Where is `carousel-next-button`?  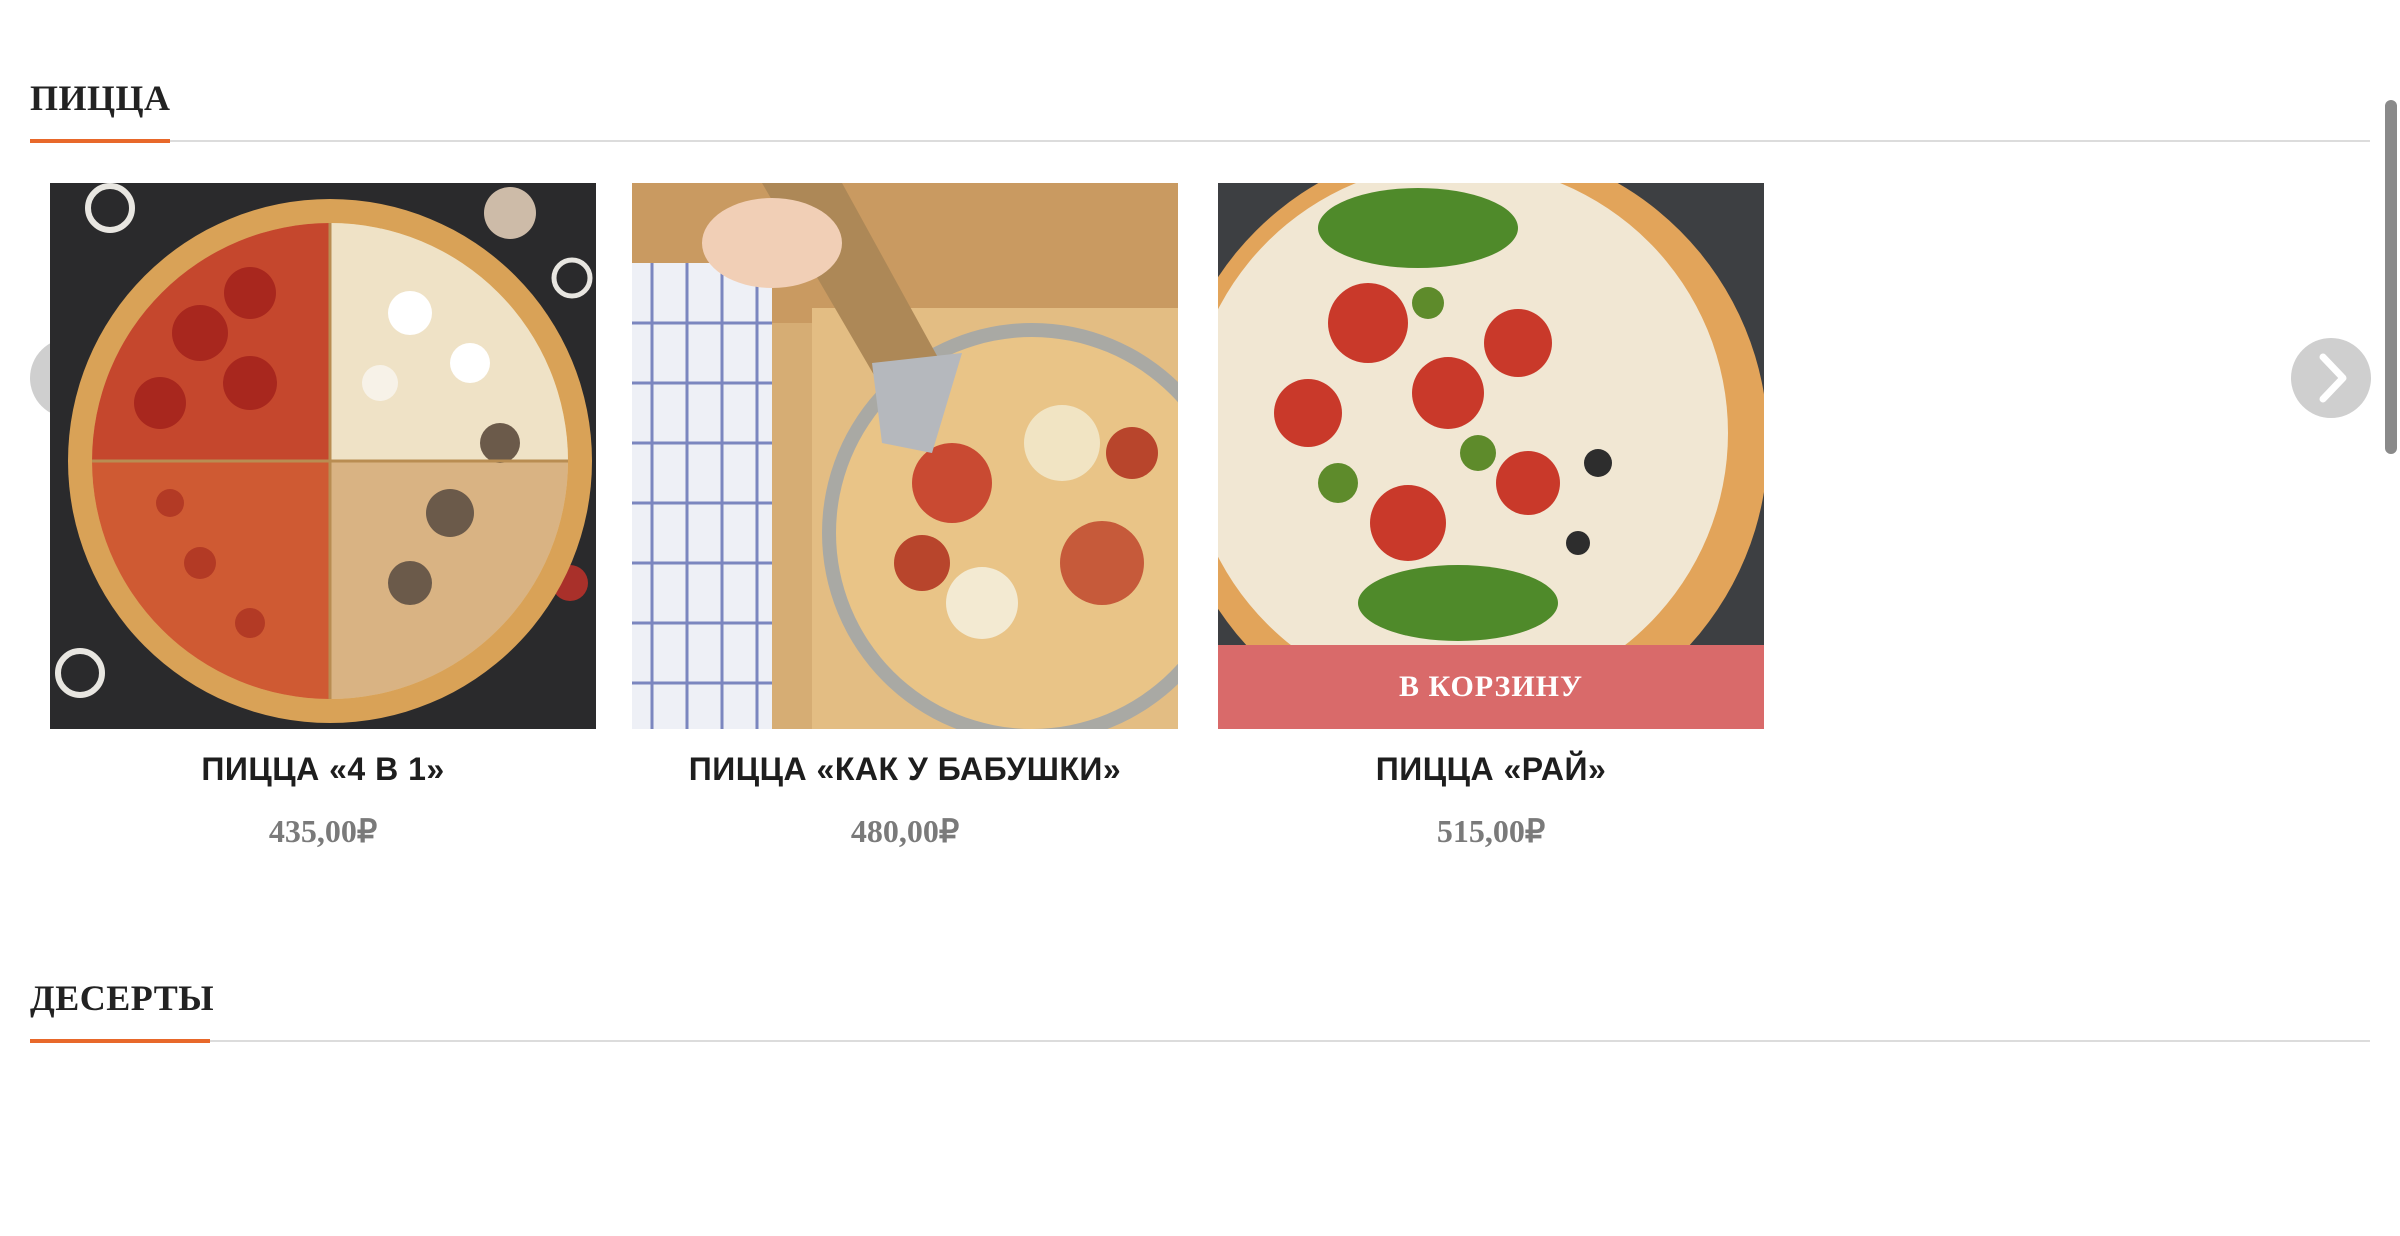 carousel-next-button is located at coordinates (2331, 378).